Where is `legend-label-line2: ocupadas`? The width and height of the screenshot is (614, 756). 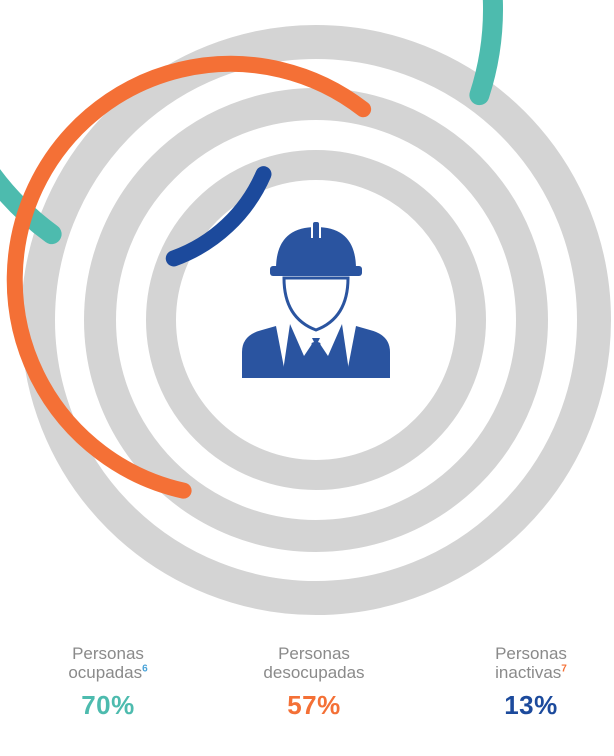
legend-label-line2: ocupadas is located at coordinates (105, 672).